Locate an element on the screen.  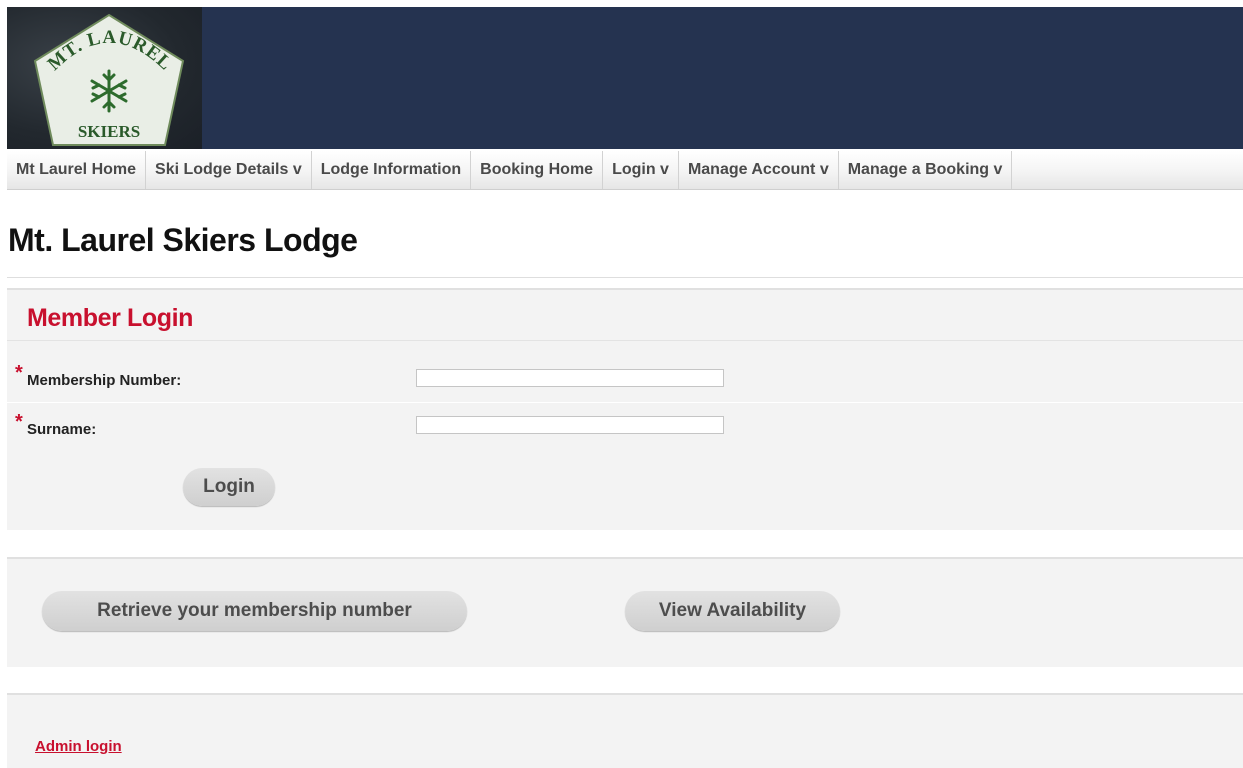
membership-number-label: Membership Number: is located at coordinates (104, 380).